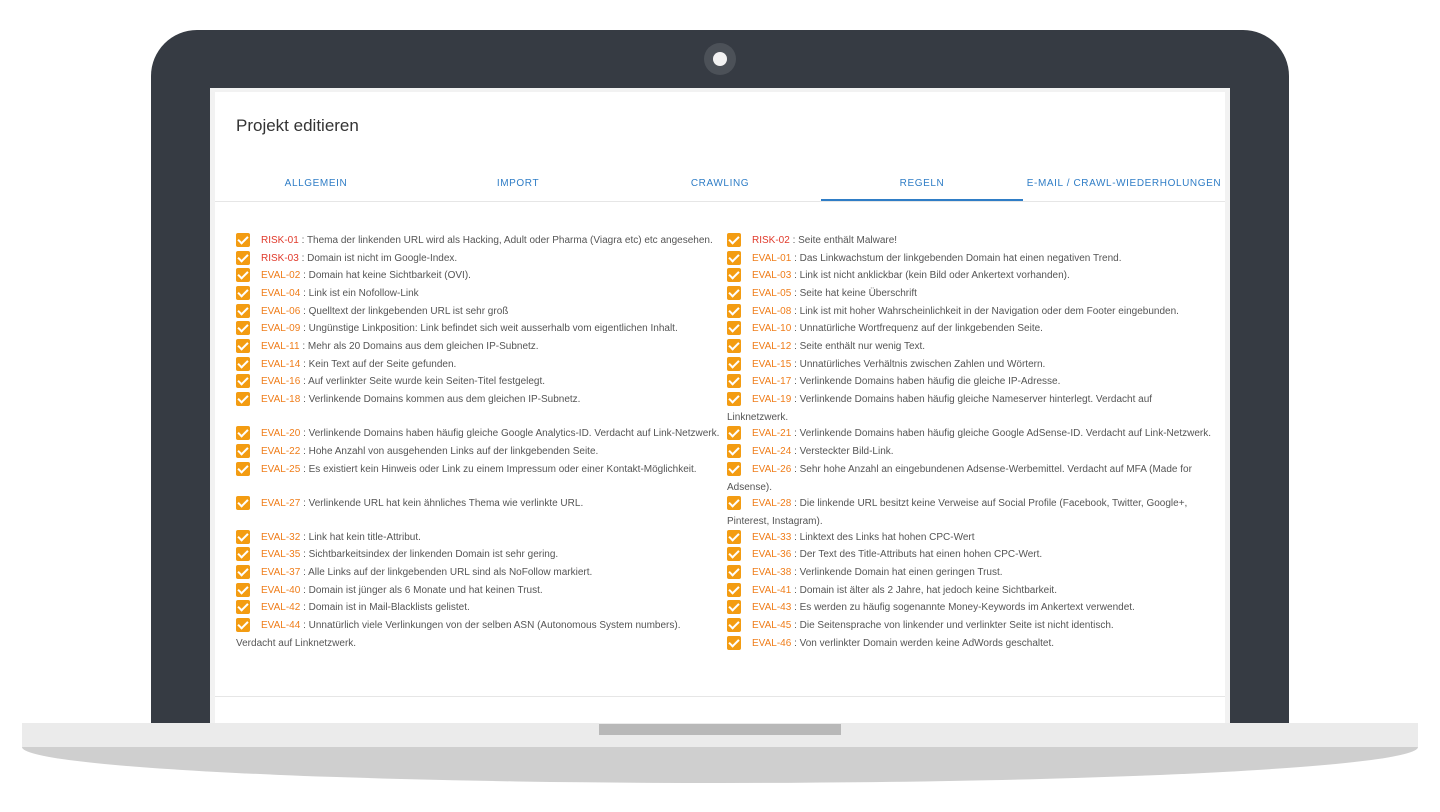  I want to click on rule-code: EVAL-42, so click(281, 607).